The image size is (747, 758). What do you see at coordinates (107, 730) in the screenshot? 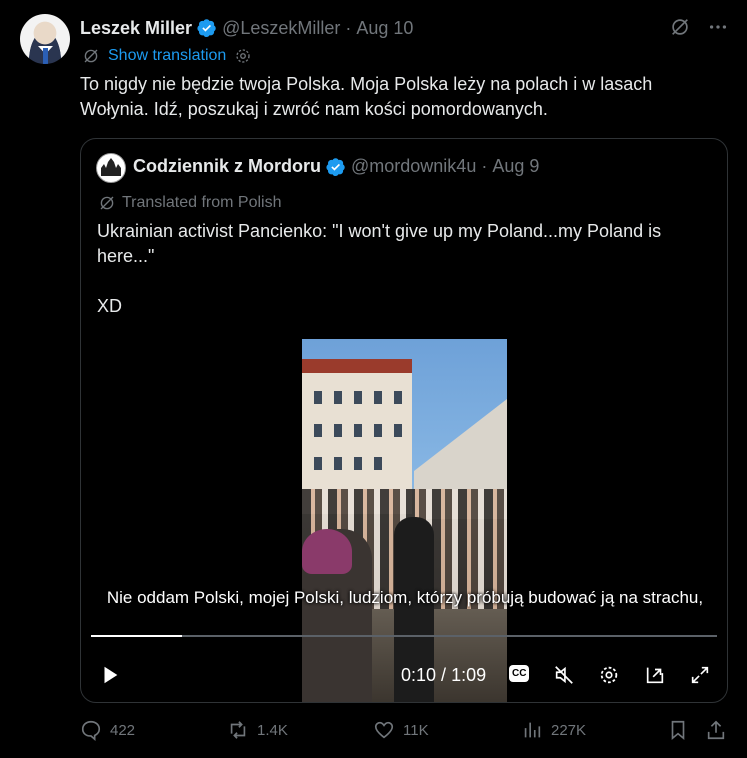
I see `reply-button: 422` at bounding box center [107, 730].